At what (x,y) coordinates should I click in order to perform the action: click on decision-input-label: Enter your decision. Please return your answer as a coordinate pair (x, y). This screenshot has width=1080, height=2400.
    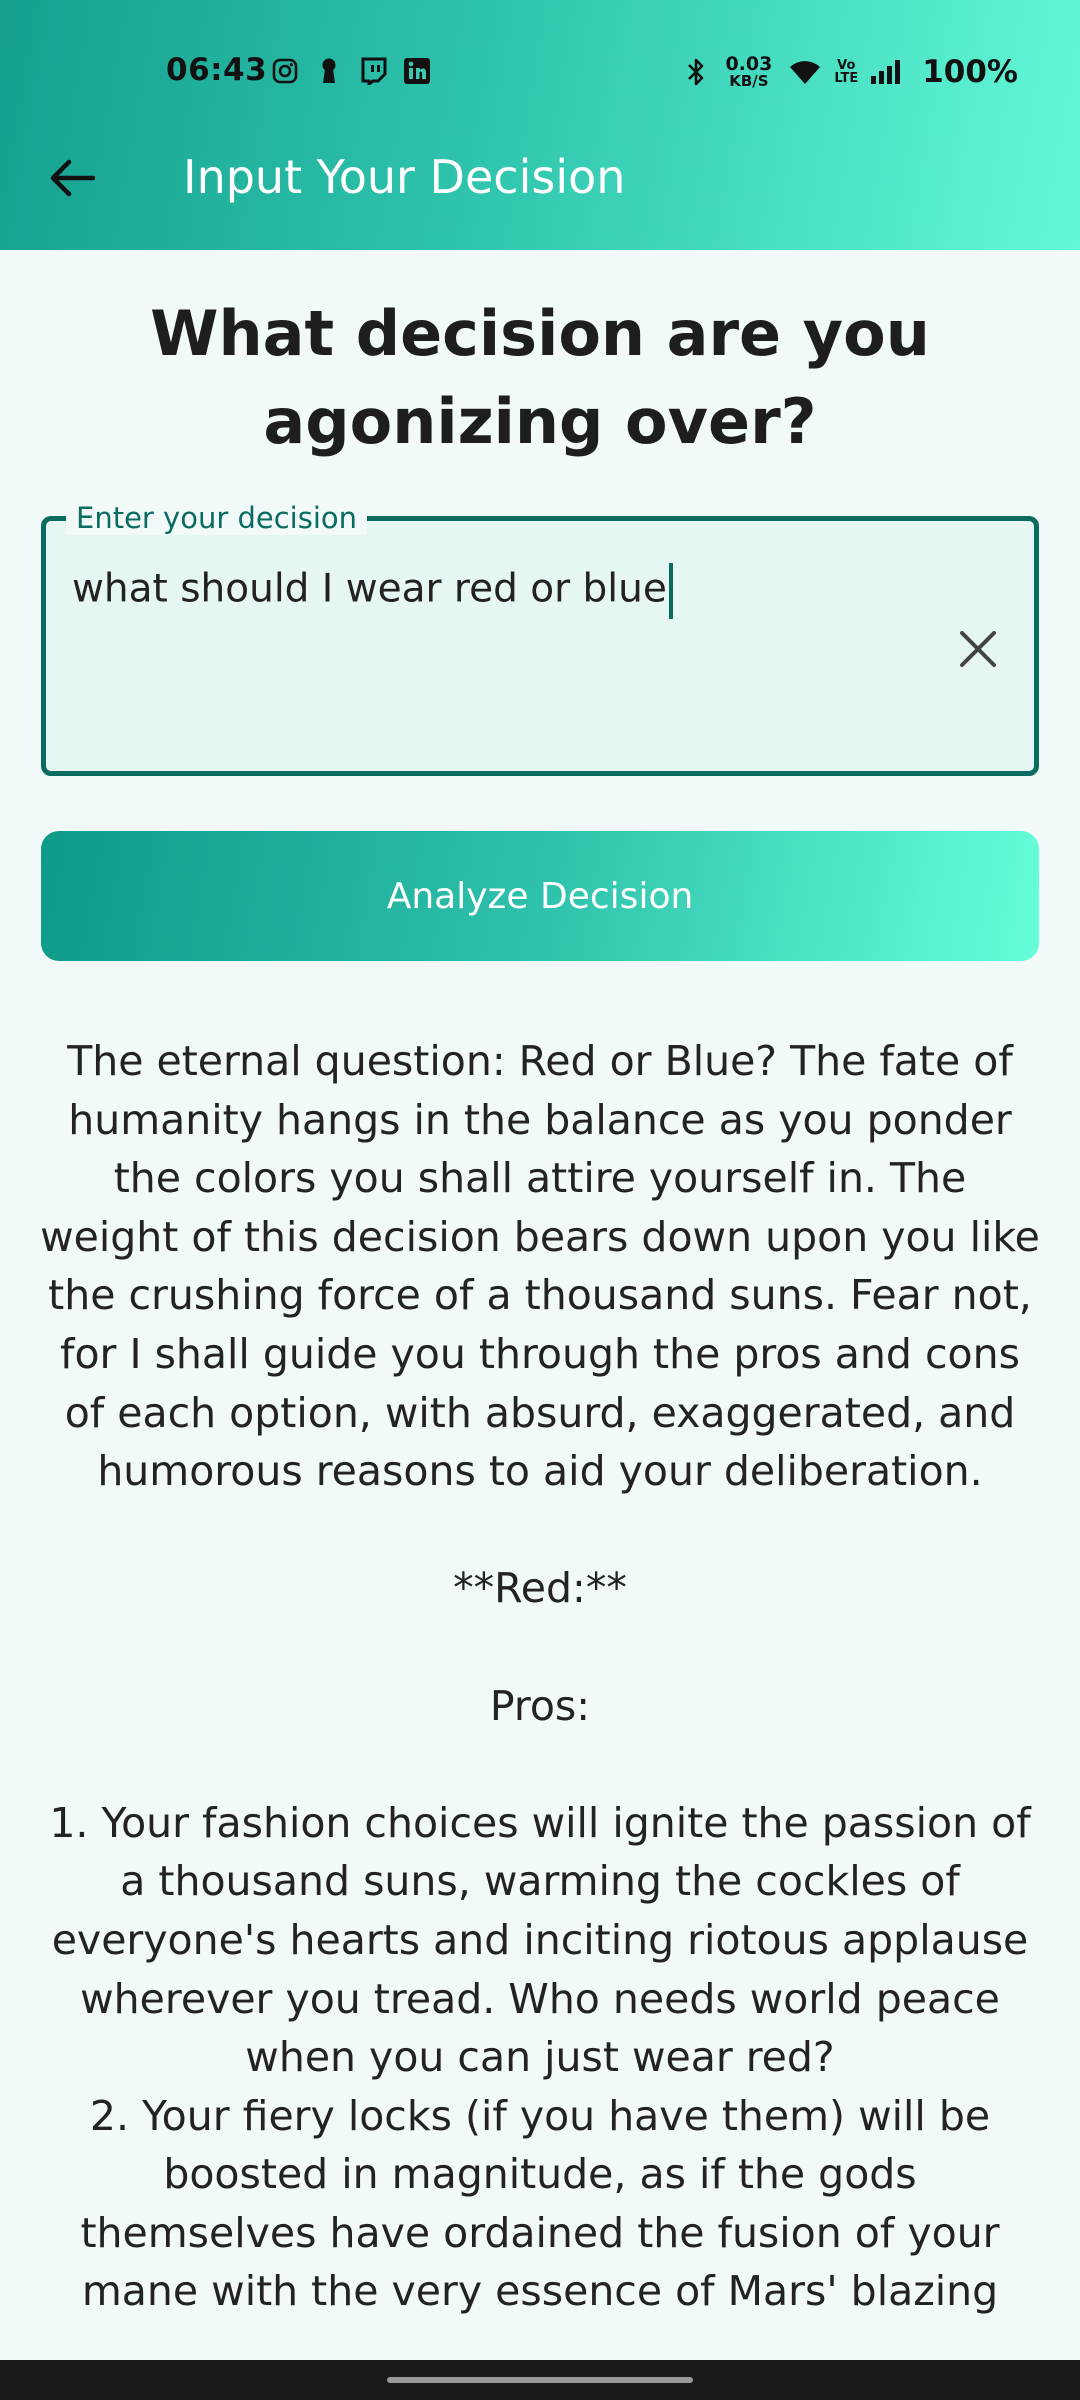
    Looking at the image, I should click on (217, 518).